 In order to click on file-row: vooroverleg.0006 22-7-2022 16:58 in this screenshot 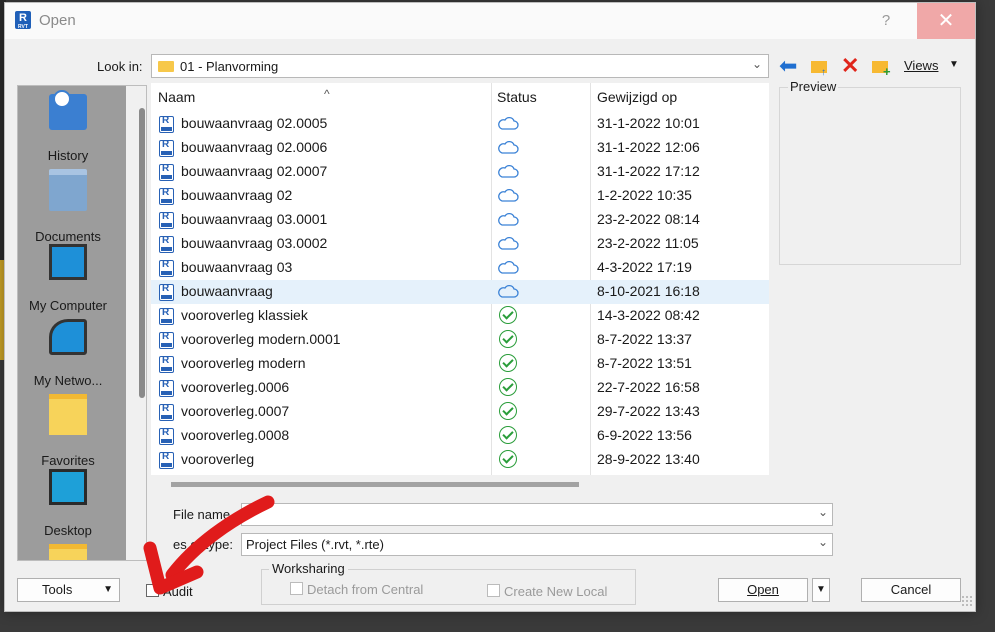, I will do `click(460, 388)`.